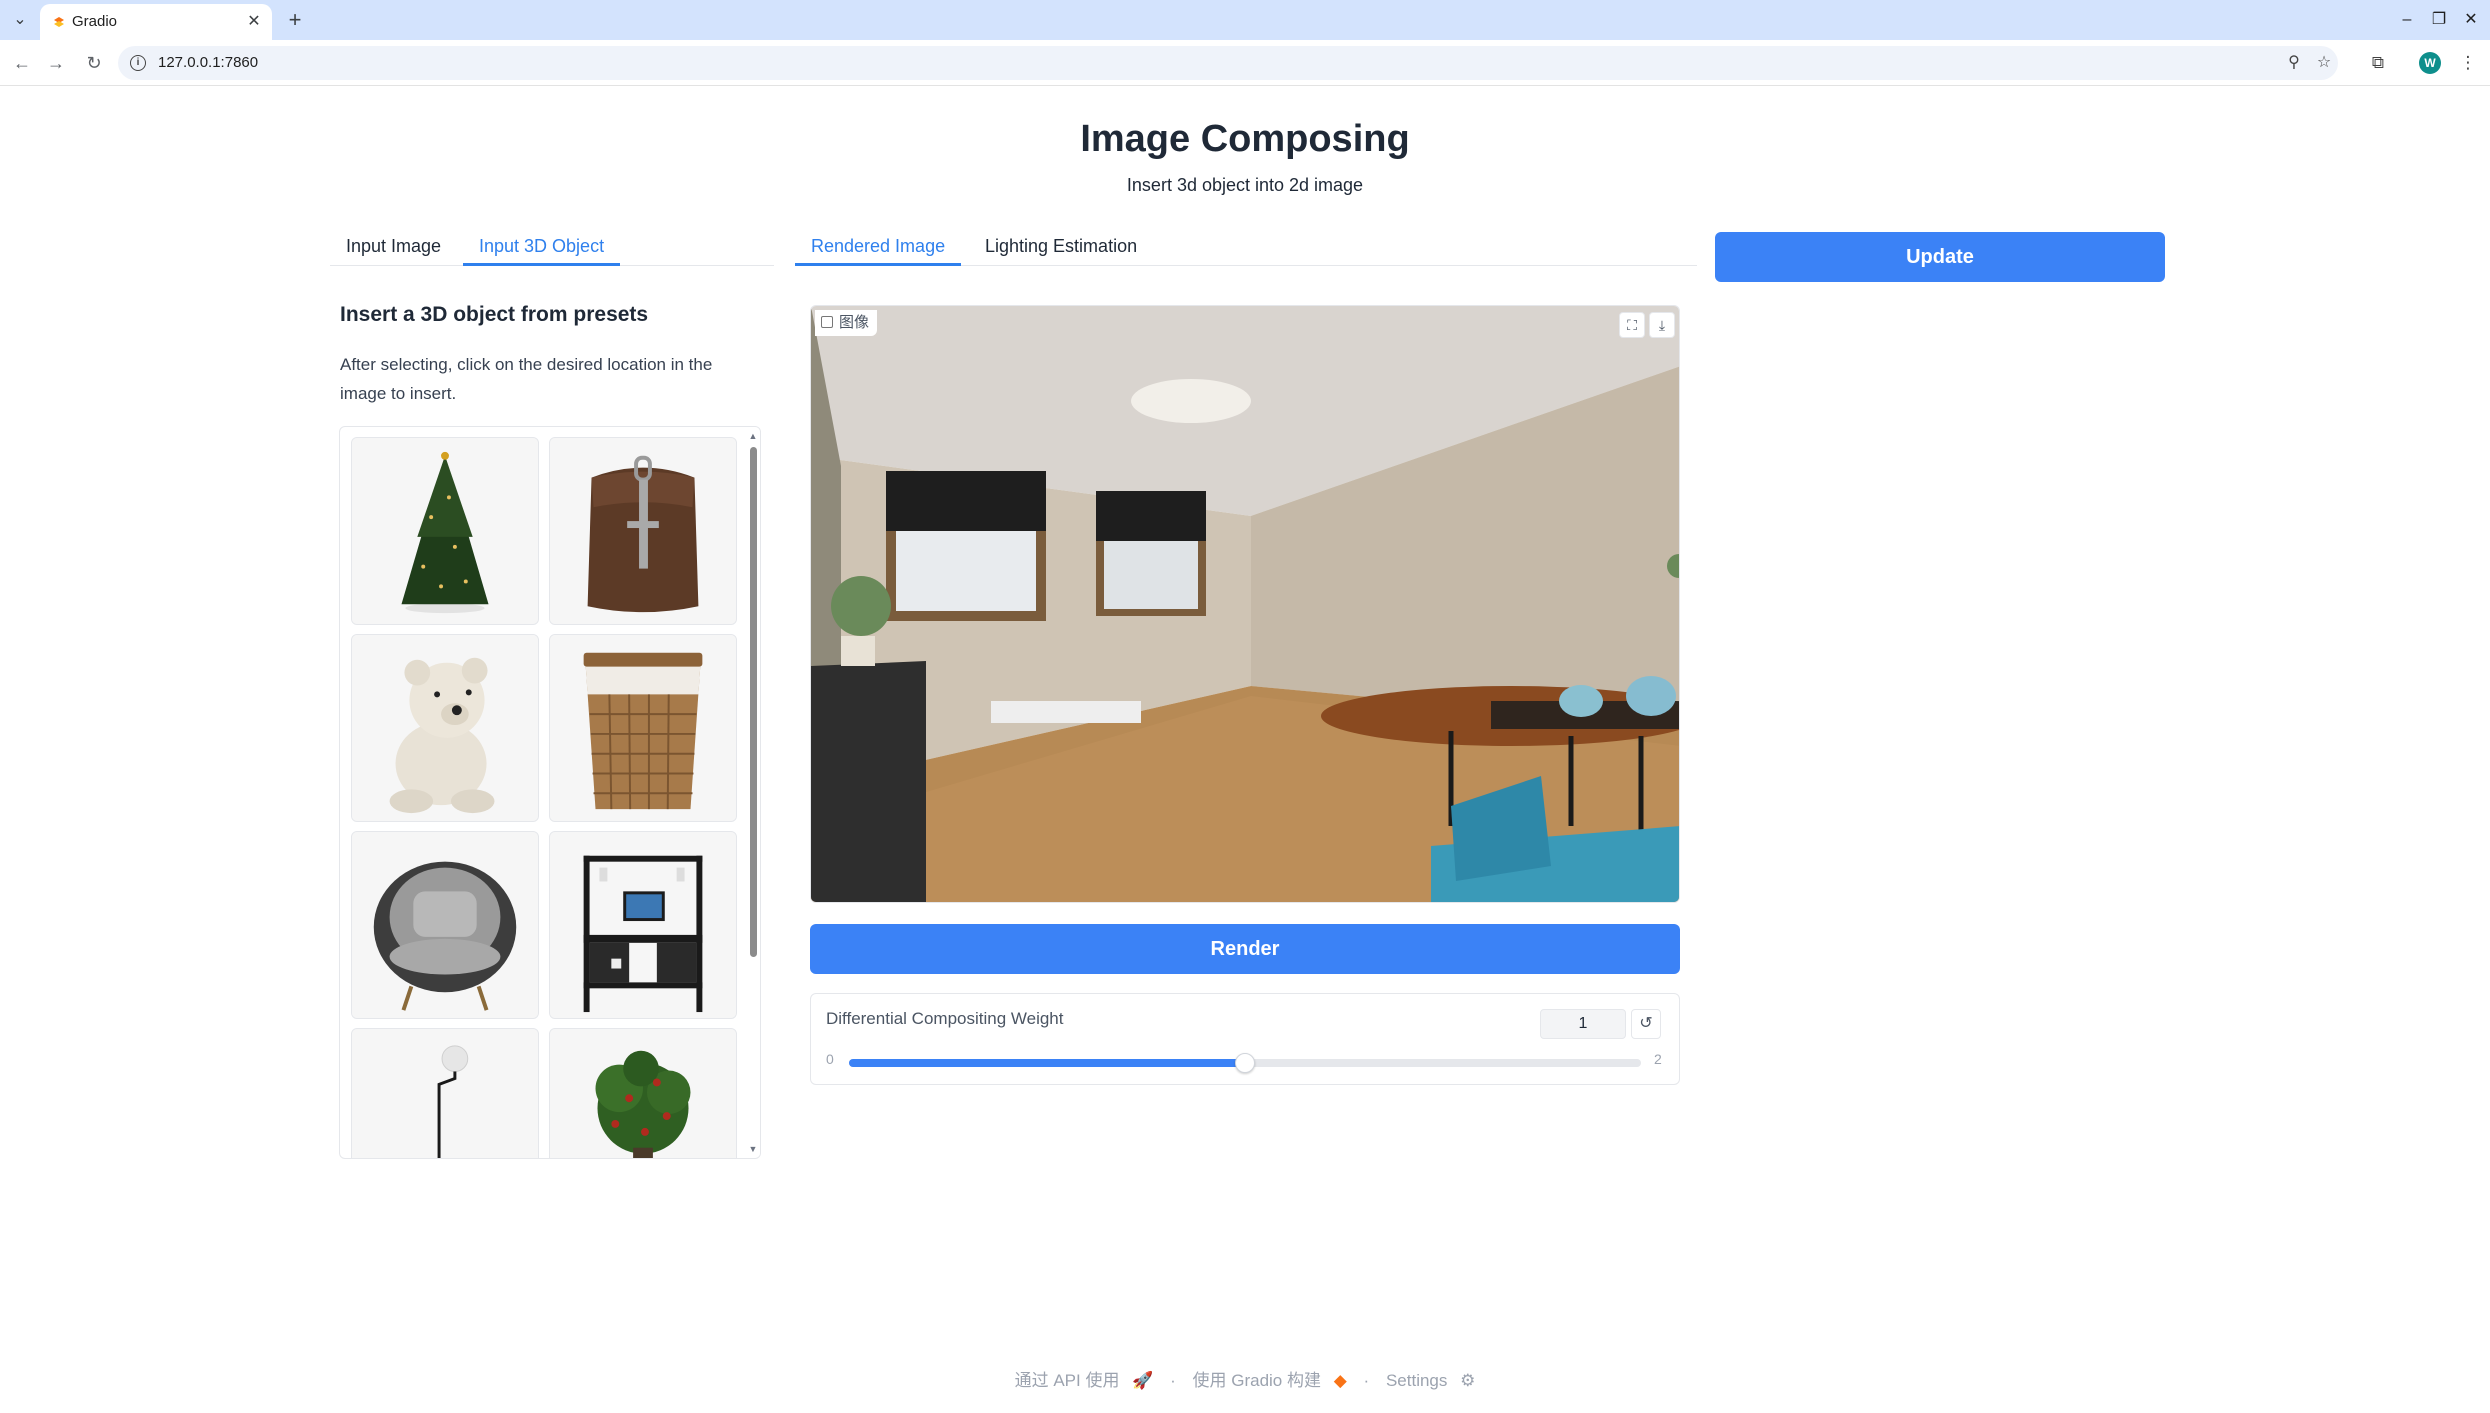  Describe the element at coordinates (854, 322) in the screenshot. I see `image-label-text: 图像` at that location.